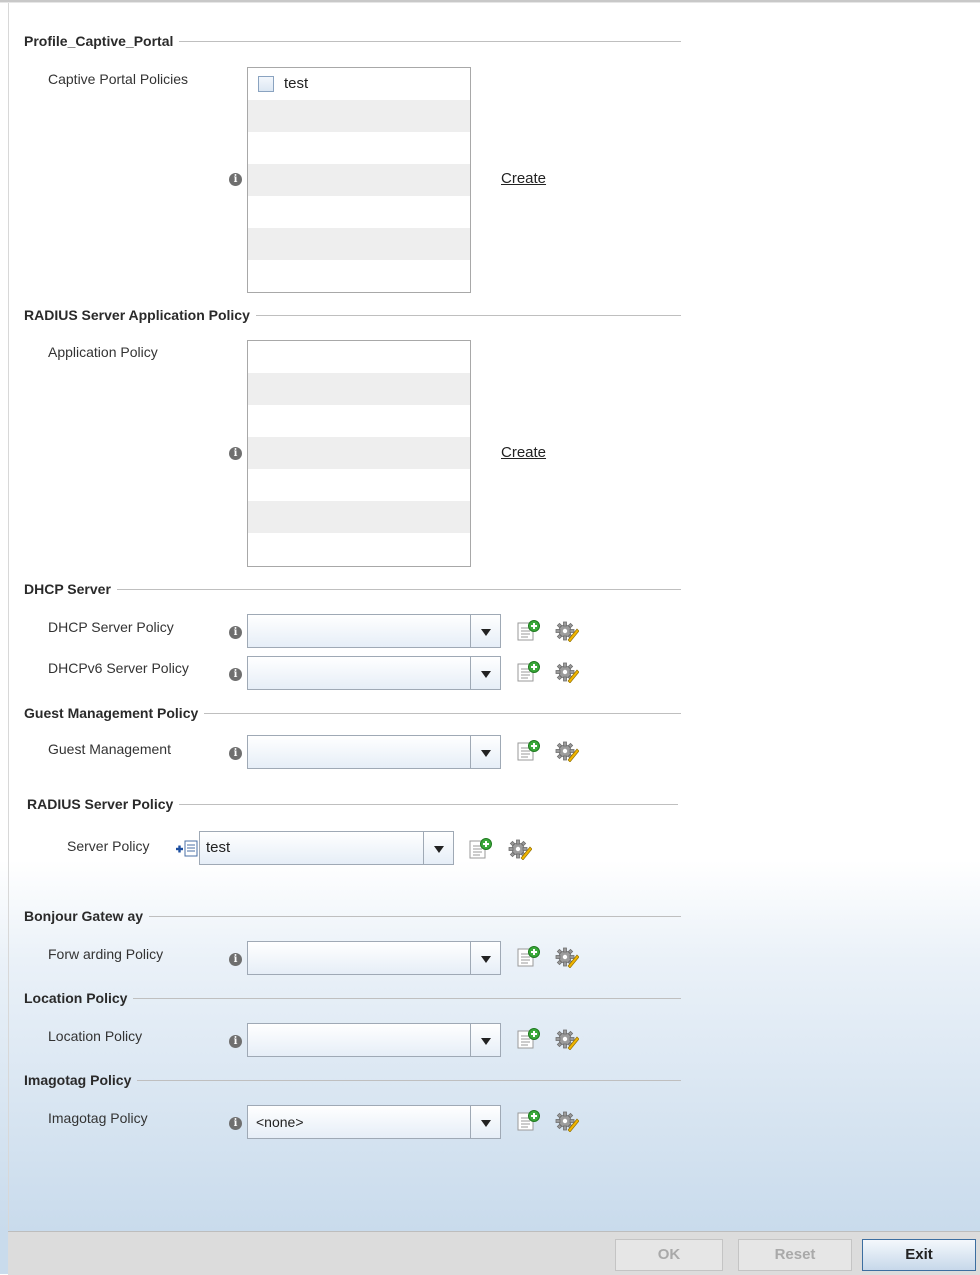 The image size is (980, 1275). What do you see at coordinates (109, 749) in the screenshot?
I see `guest-management-label: Guest Management` at bounding box center [109, 749].